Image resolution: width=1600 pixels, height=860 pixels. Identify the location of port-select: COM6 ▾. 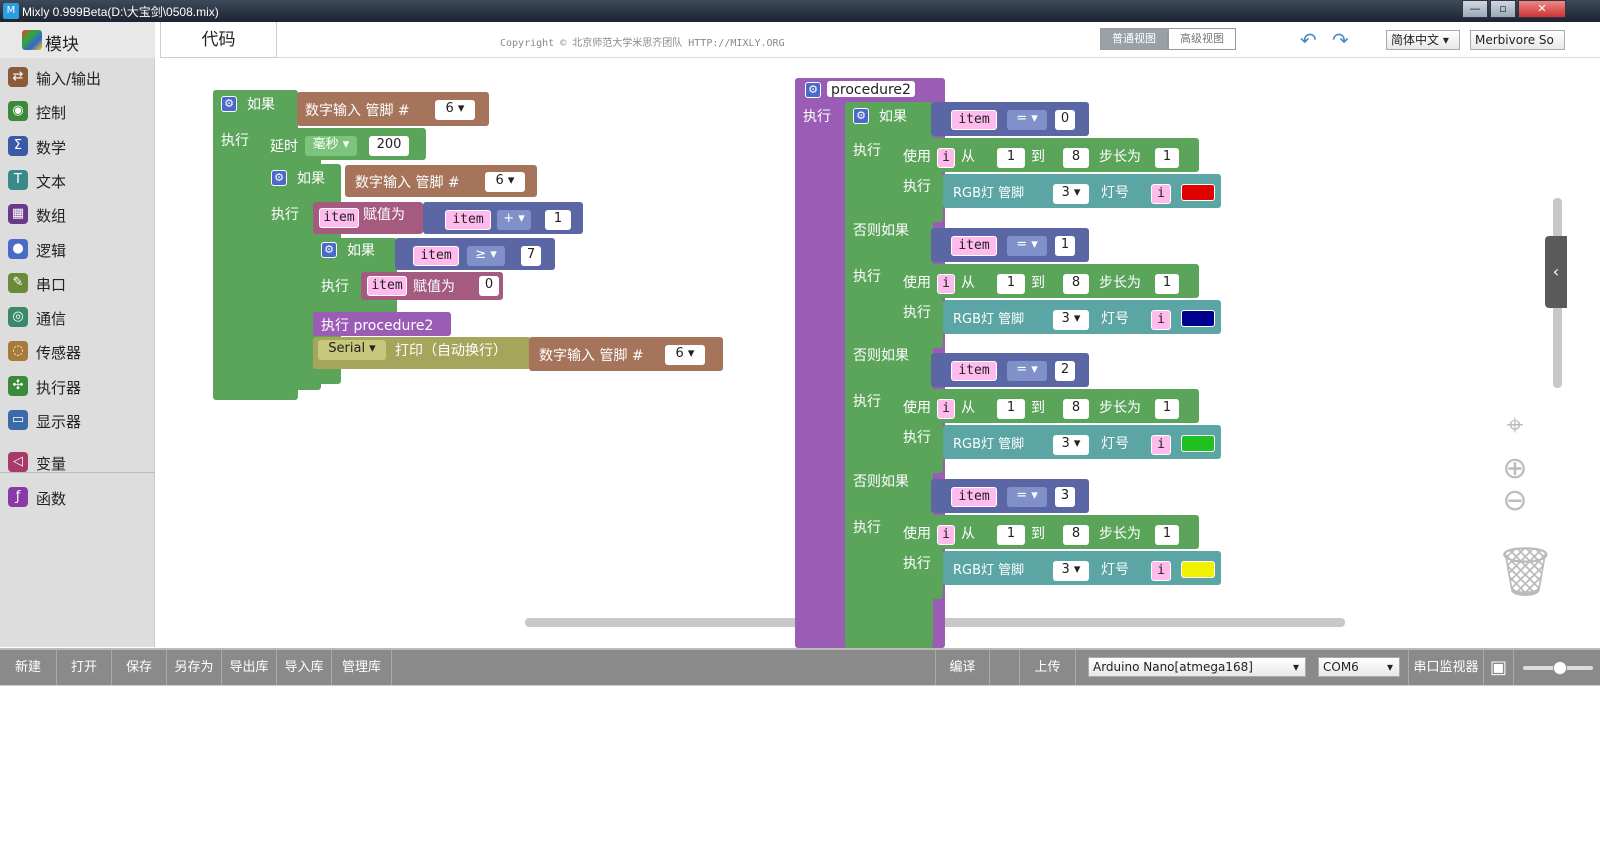
(1359, 667).